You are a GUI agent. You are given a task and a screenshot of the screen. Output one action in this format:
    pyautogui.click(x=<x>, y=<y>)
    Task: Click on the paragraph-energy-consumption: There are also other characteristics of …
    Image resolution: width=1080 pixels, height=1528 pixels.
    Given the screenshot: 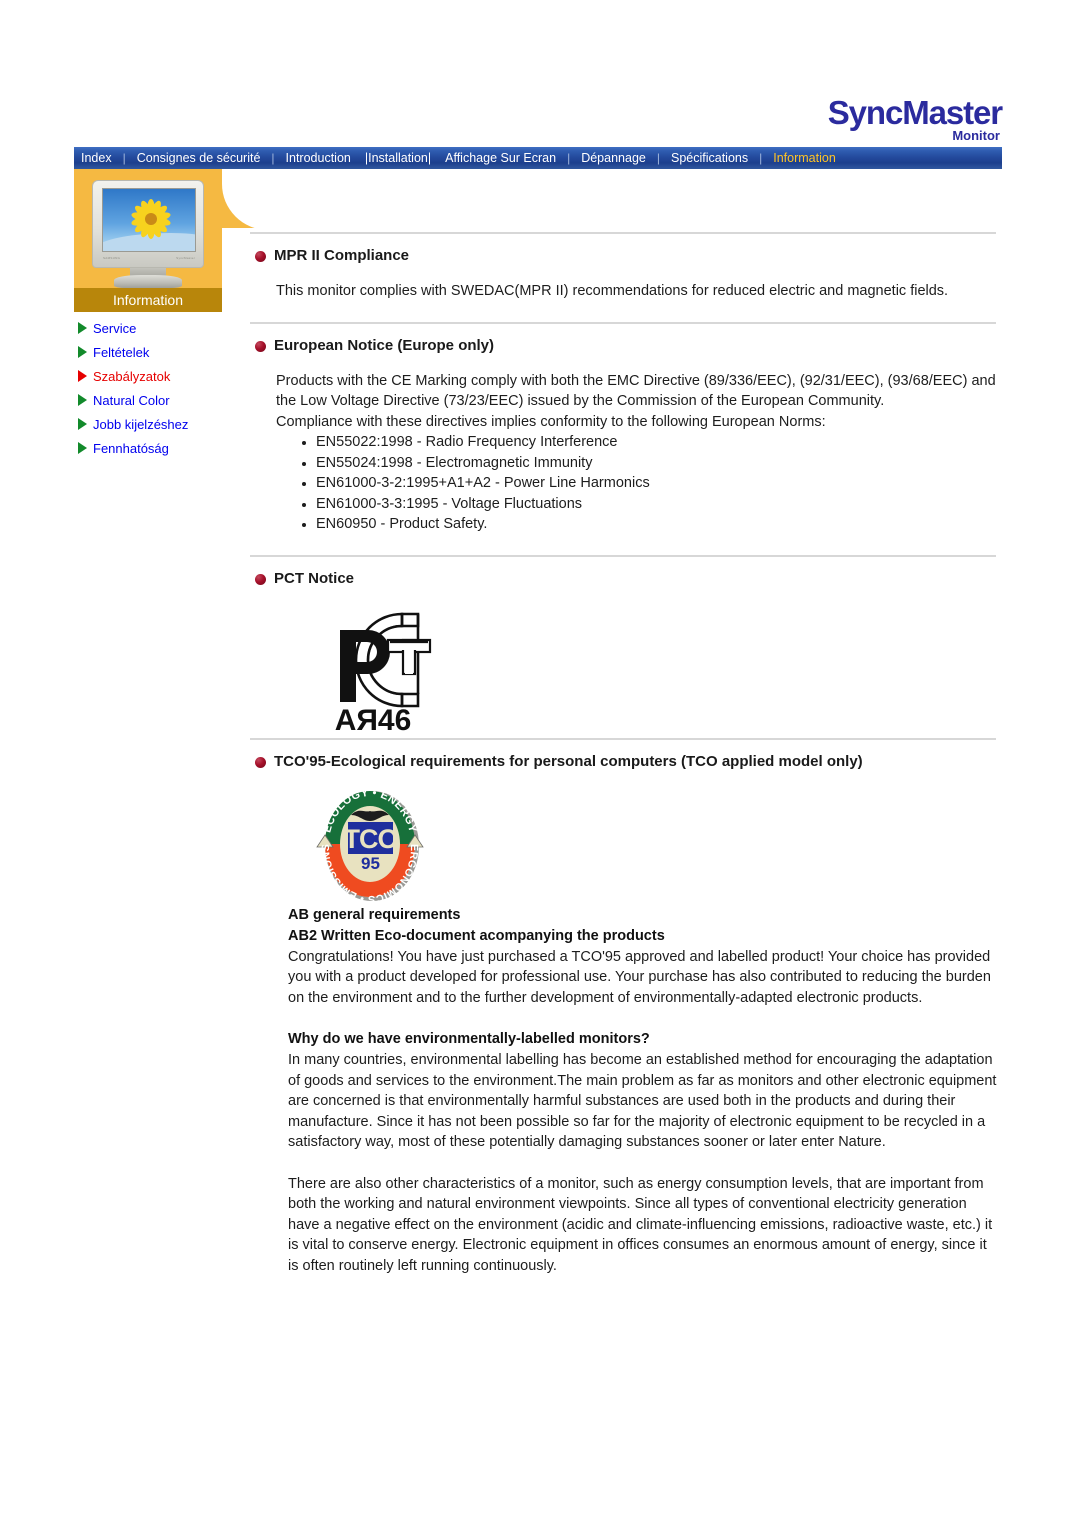 What is the action you would take?
    pyautogui.click(x=640, y=1224)
    